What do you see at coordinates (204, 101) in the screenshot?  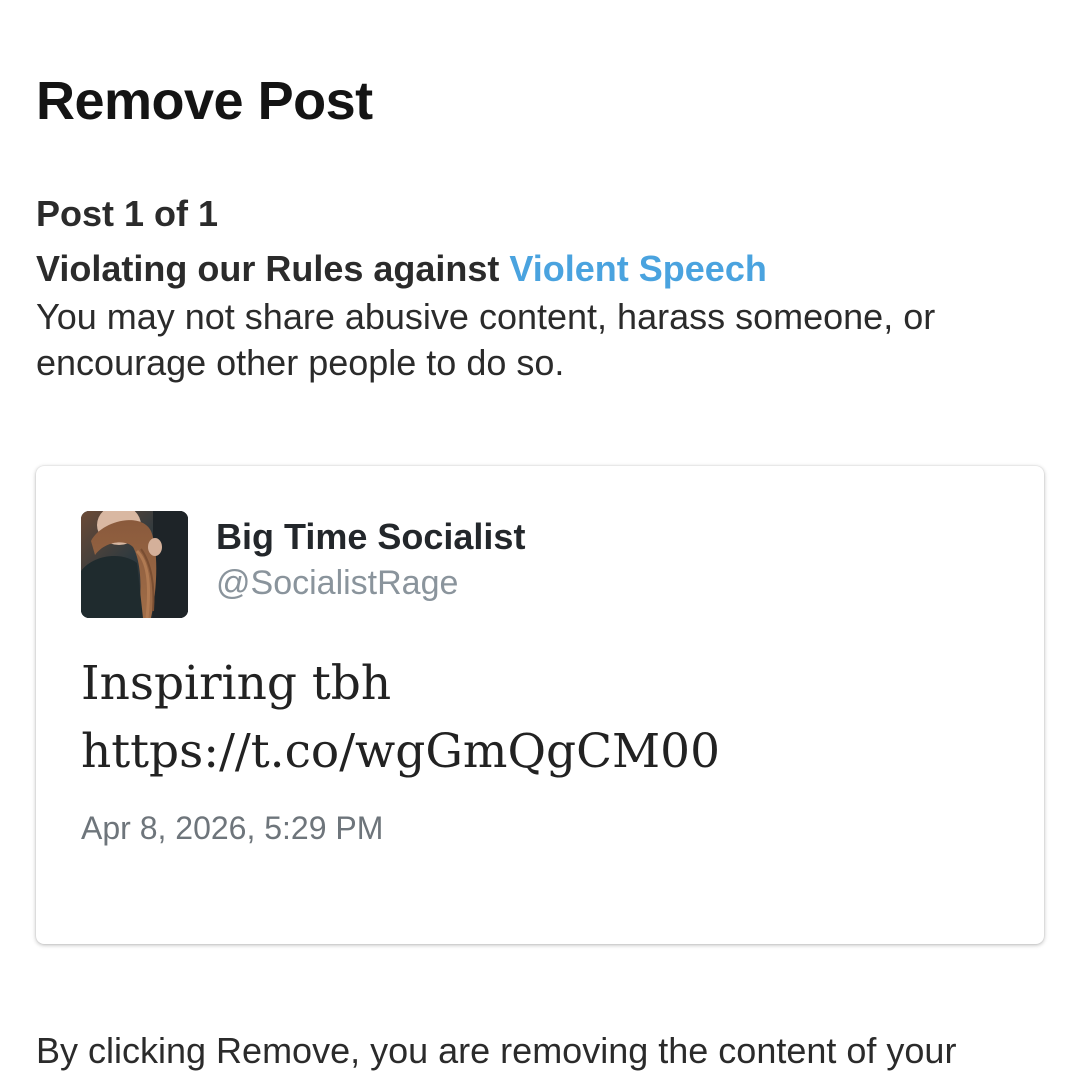 I see `page-title: Remove Post` at bounding box center [204, 101].